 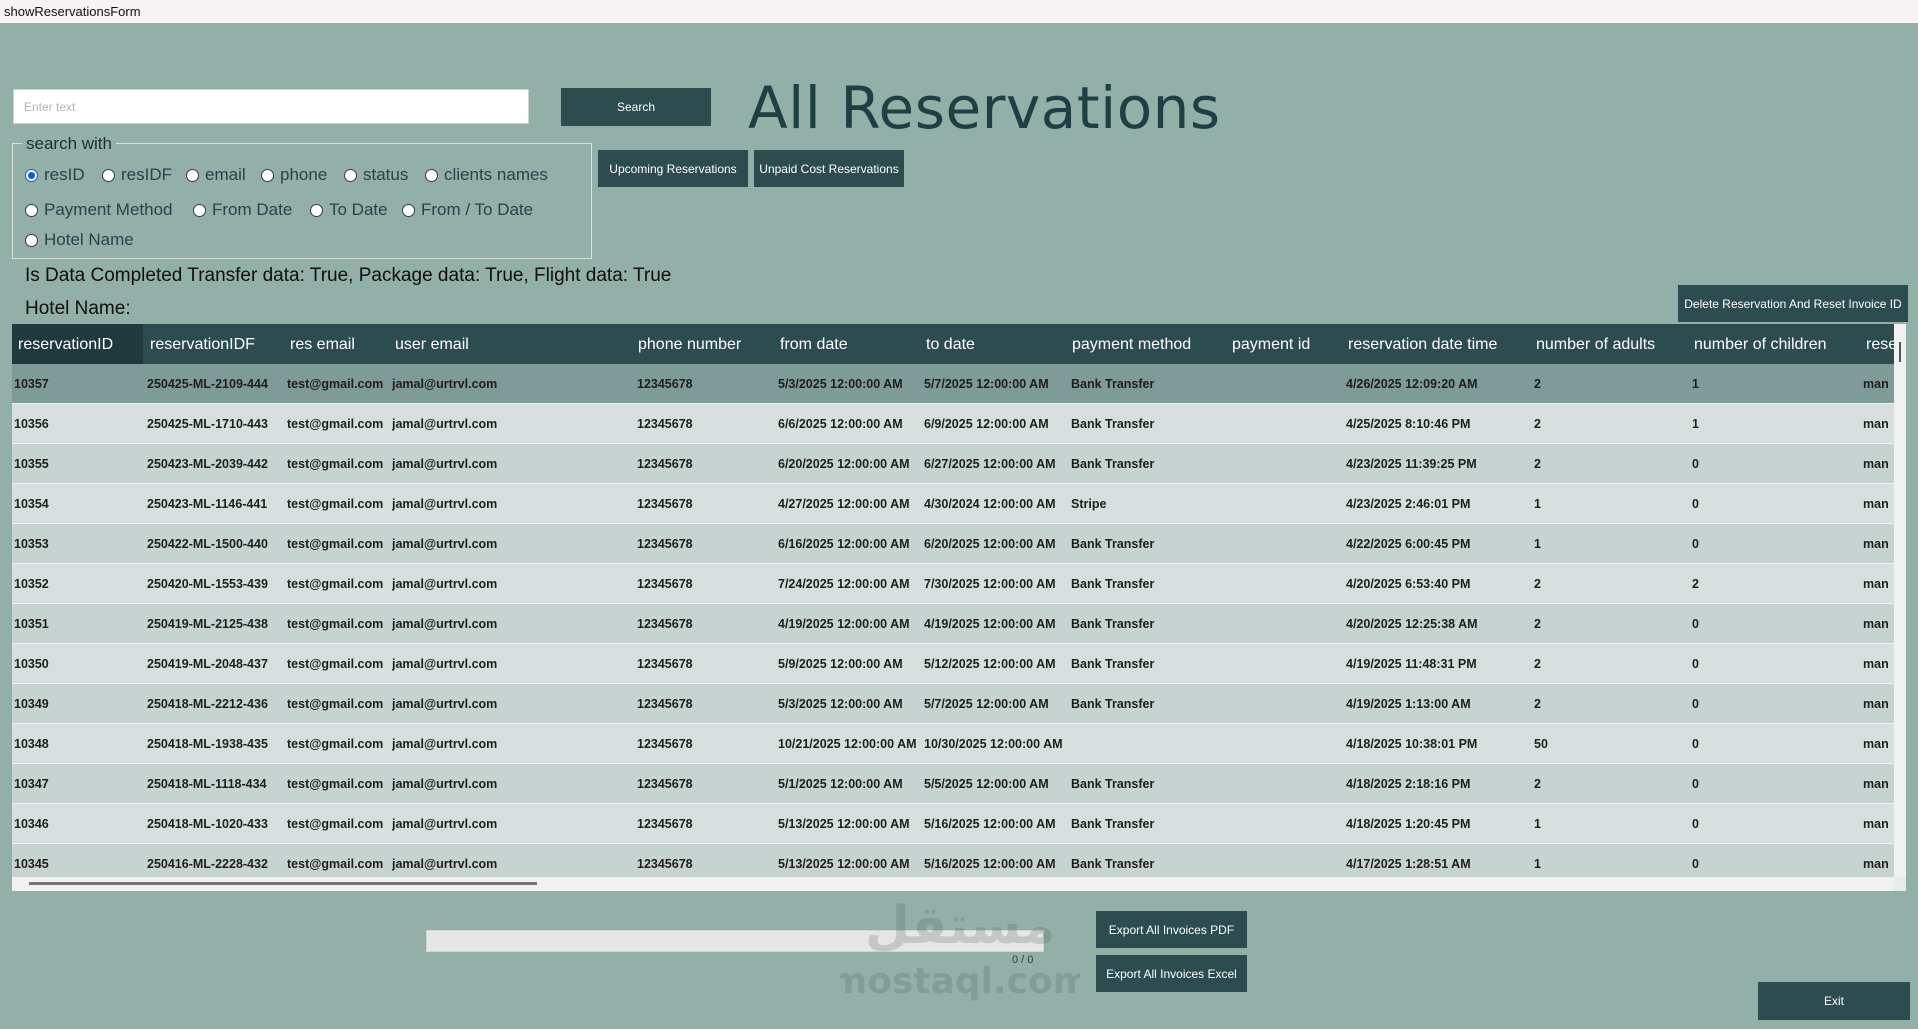 What do you see at coordinates (78, 544) in the screenshot?
I see `cell-reservation-id: 10353` at bounding box center [78, 544].